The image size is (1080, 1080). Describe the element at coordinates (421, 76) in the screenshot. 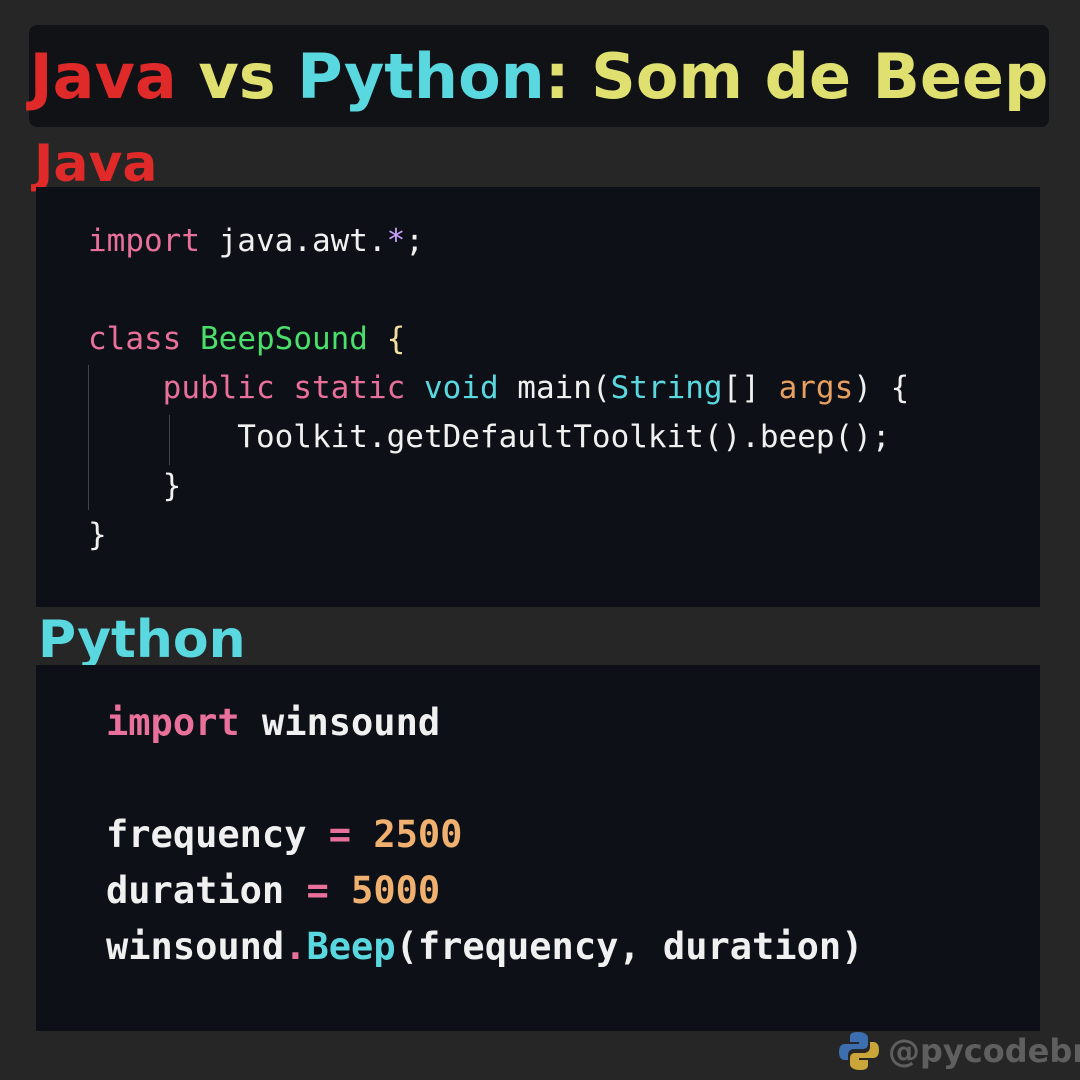

I see `title-part: Python` at that location.